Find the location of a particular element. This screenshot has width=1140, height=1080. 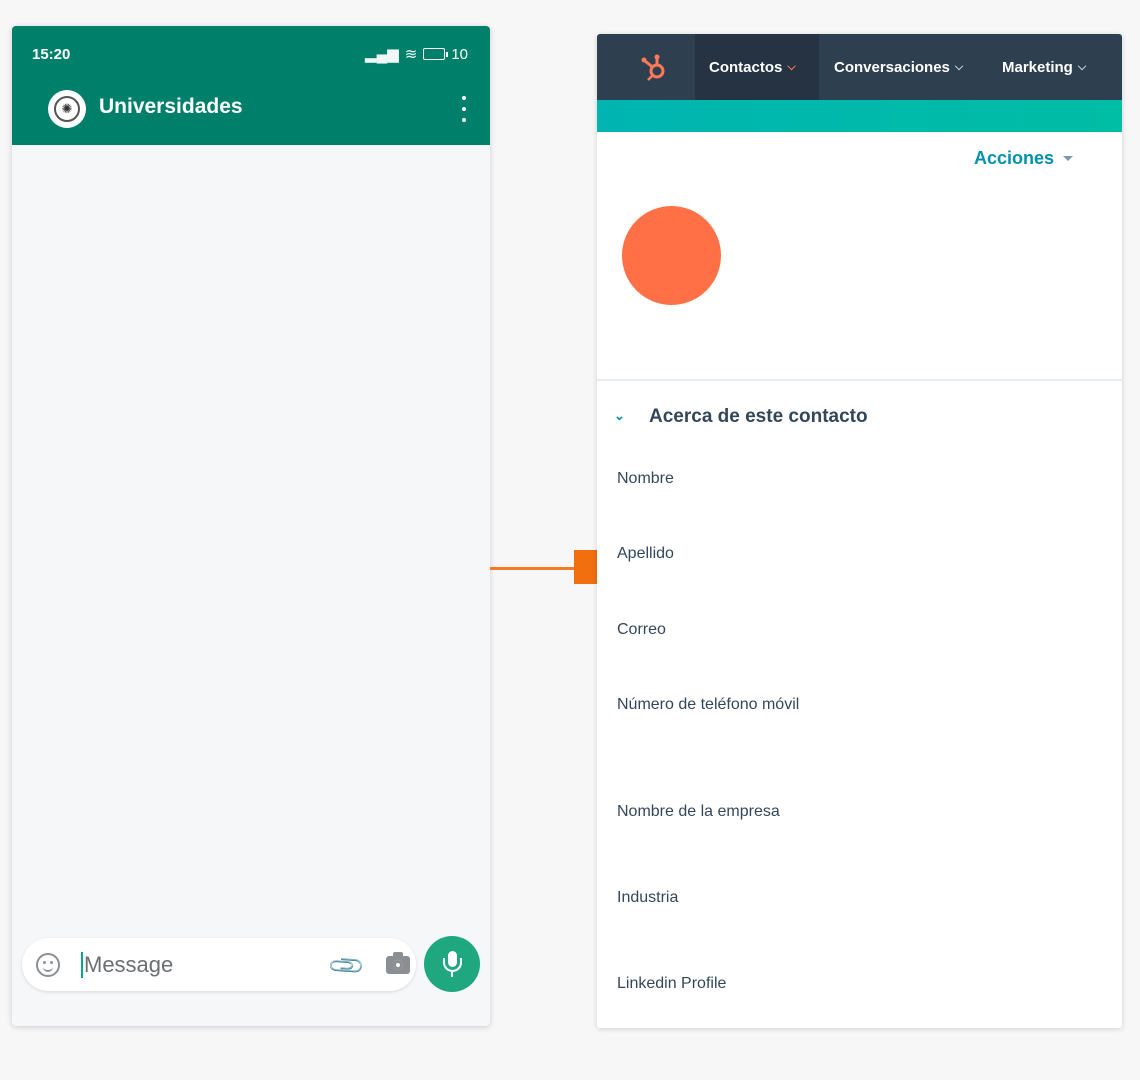

field-label-industria: Industria is located at coordinates (648, 897).